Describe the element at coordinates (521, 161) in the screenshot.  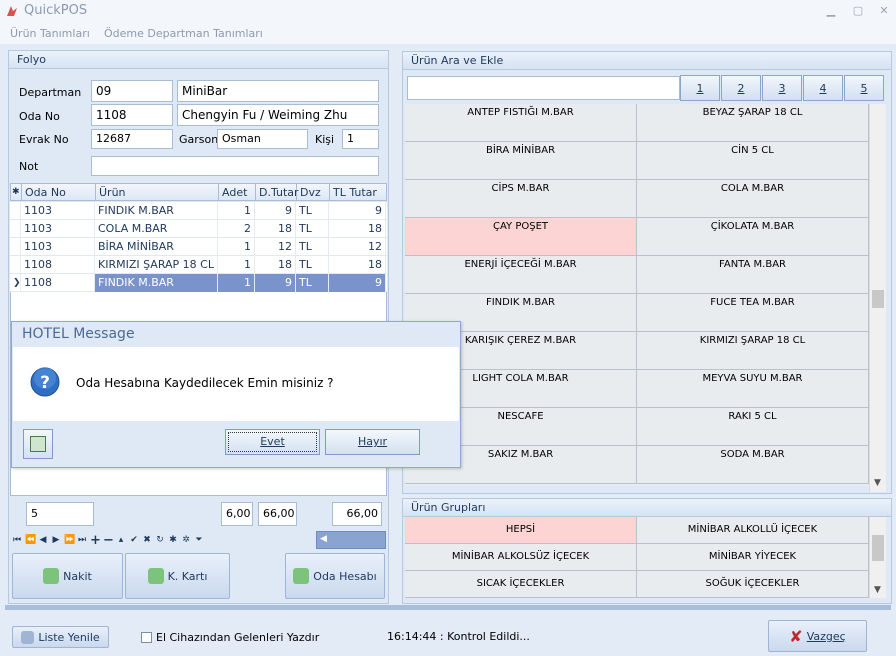
I see `product-tile: BİRA MİNİBAR` at that location.